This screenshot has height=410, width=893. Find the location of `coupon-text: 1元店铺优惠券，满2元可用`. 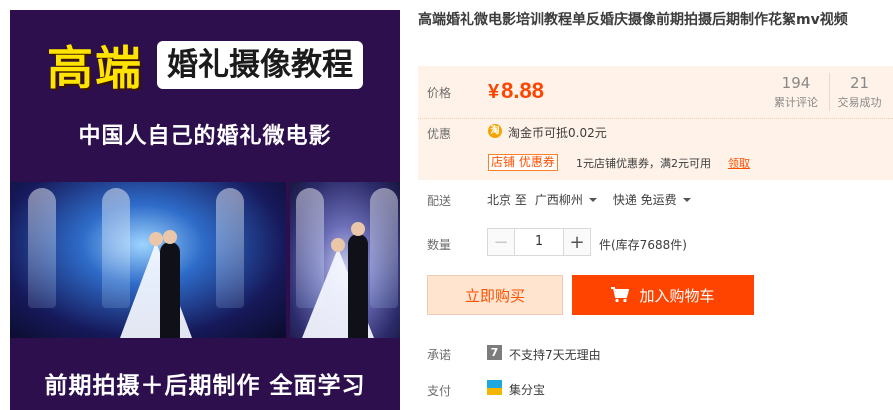

coupon-text: 1元店铺优惠券，满2元可用 is located at coordinates (643, 163).